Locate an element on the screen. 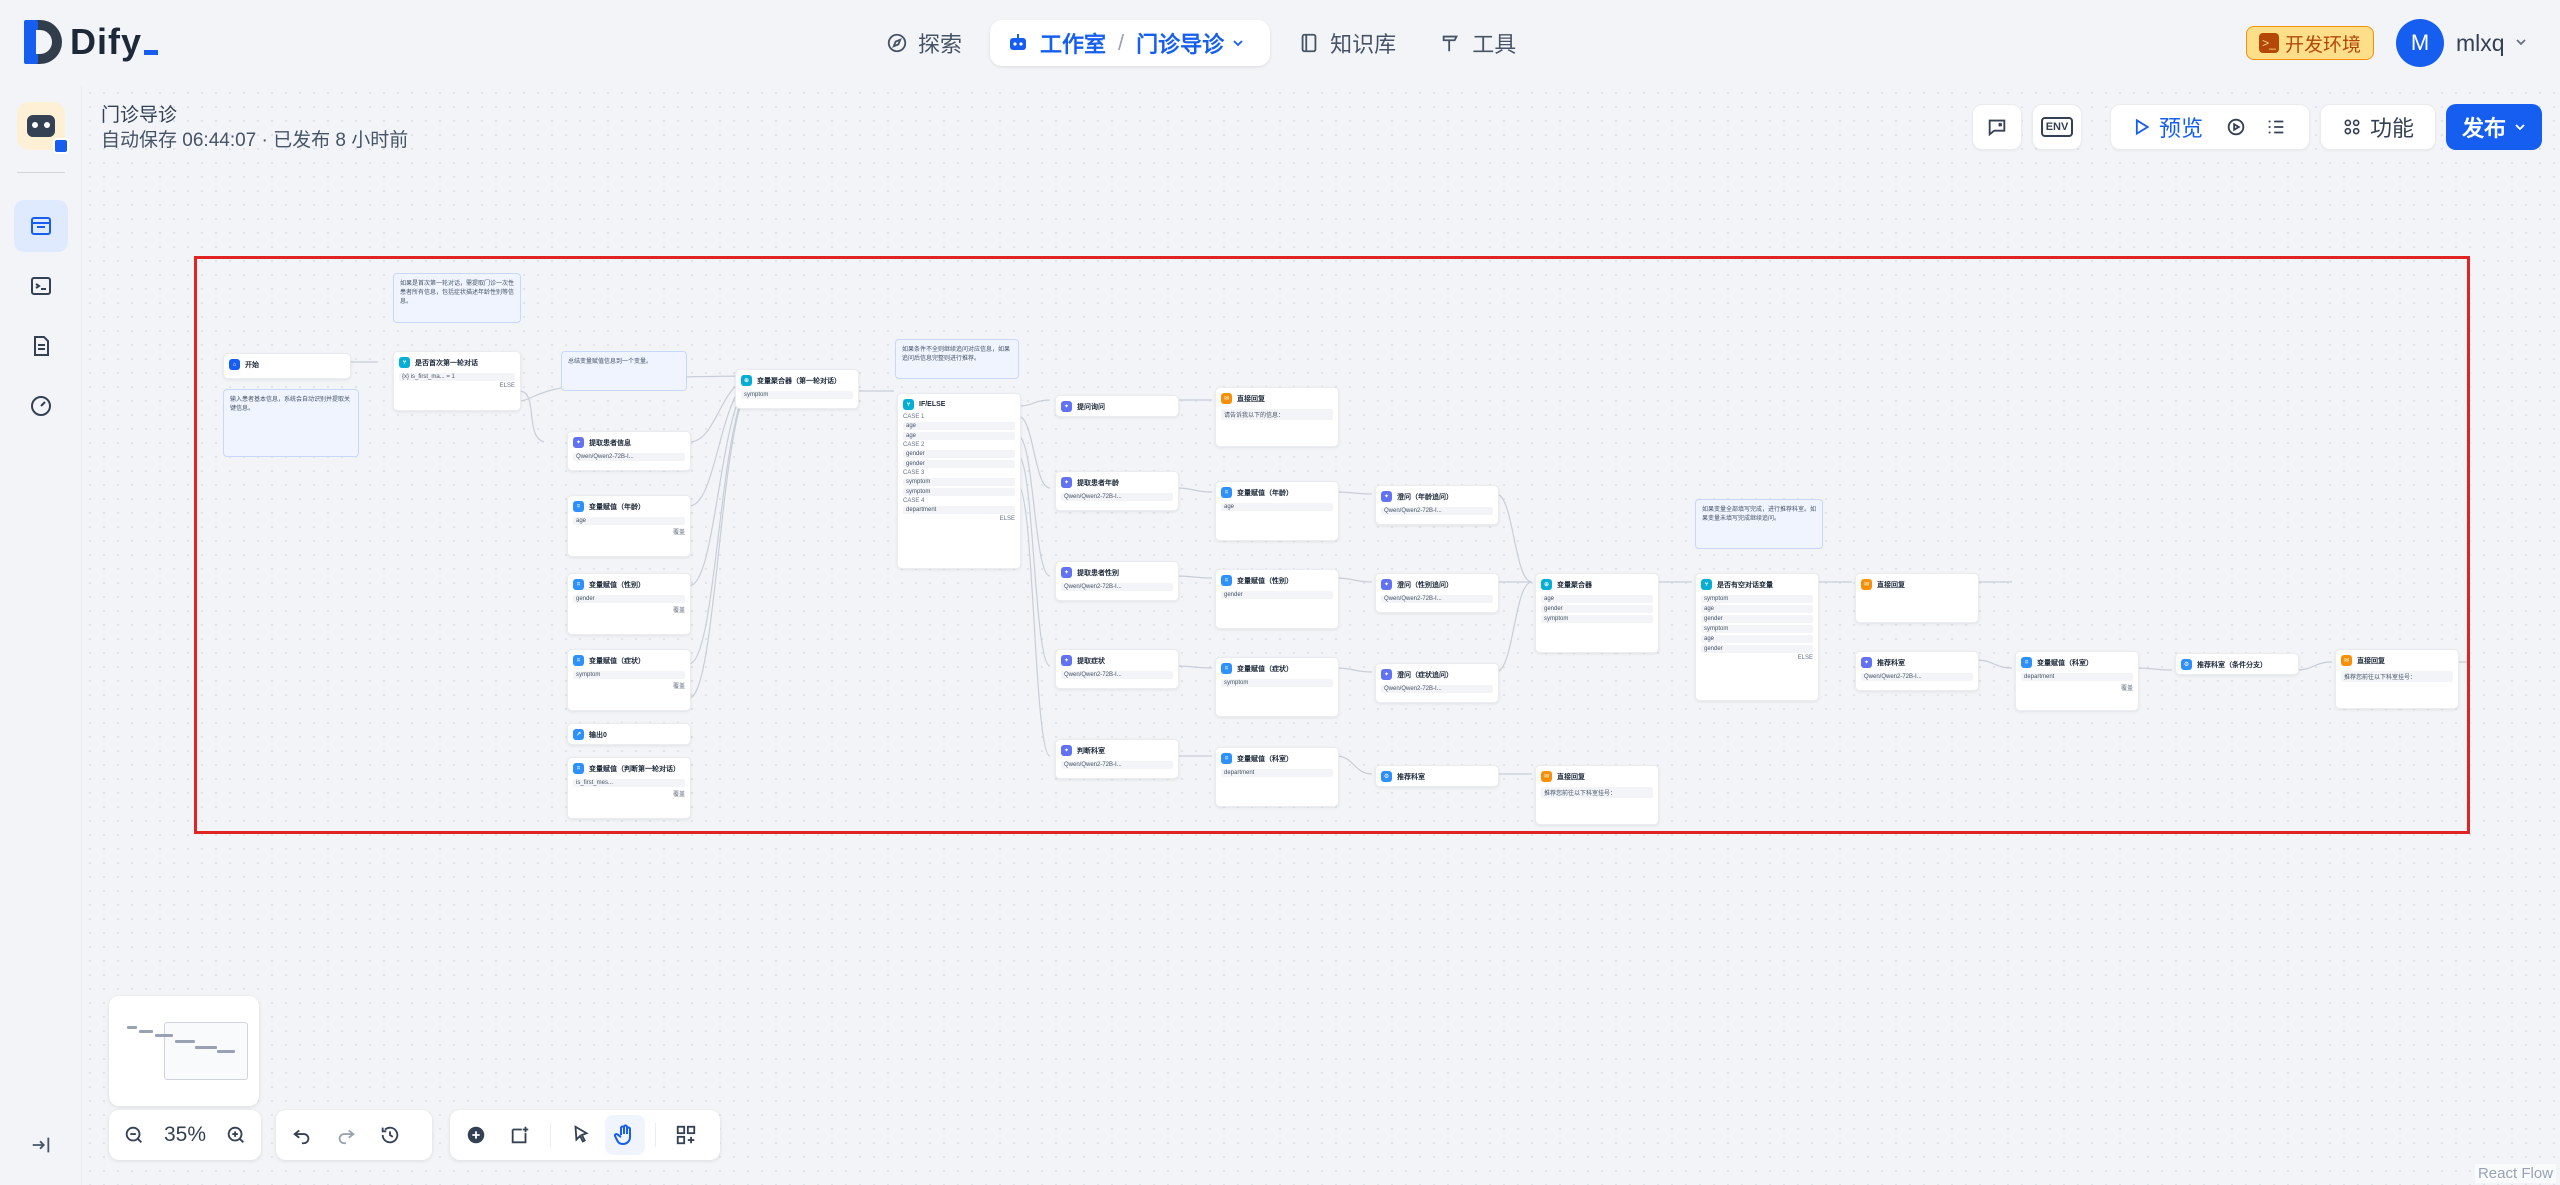 The width and height of the screenshot is (2560, 1185). env-icon: ENV is located at coordinates (2057, 127).